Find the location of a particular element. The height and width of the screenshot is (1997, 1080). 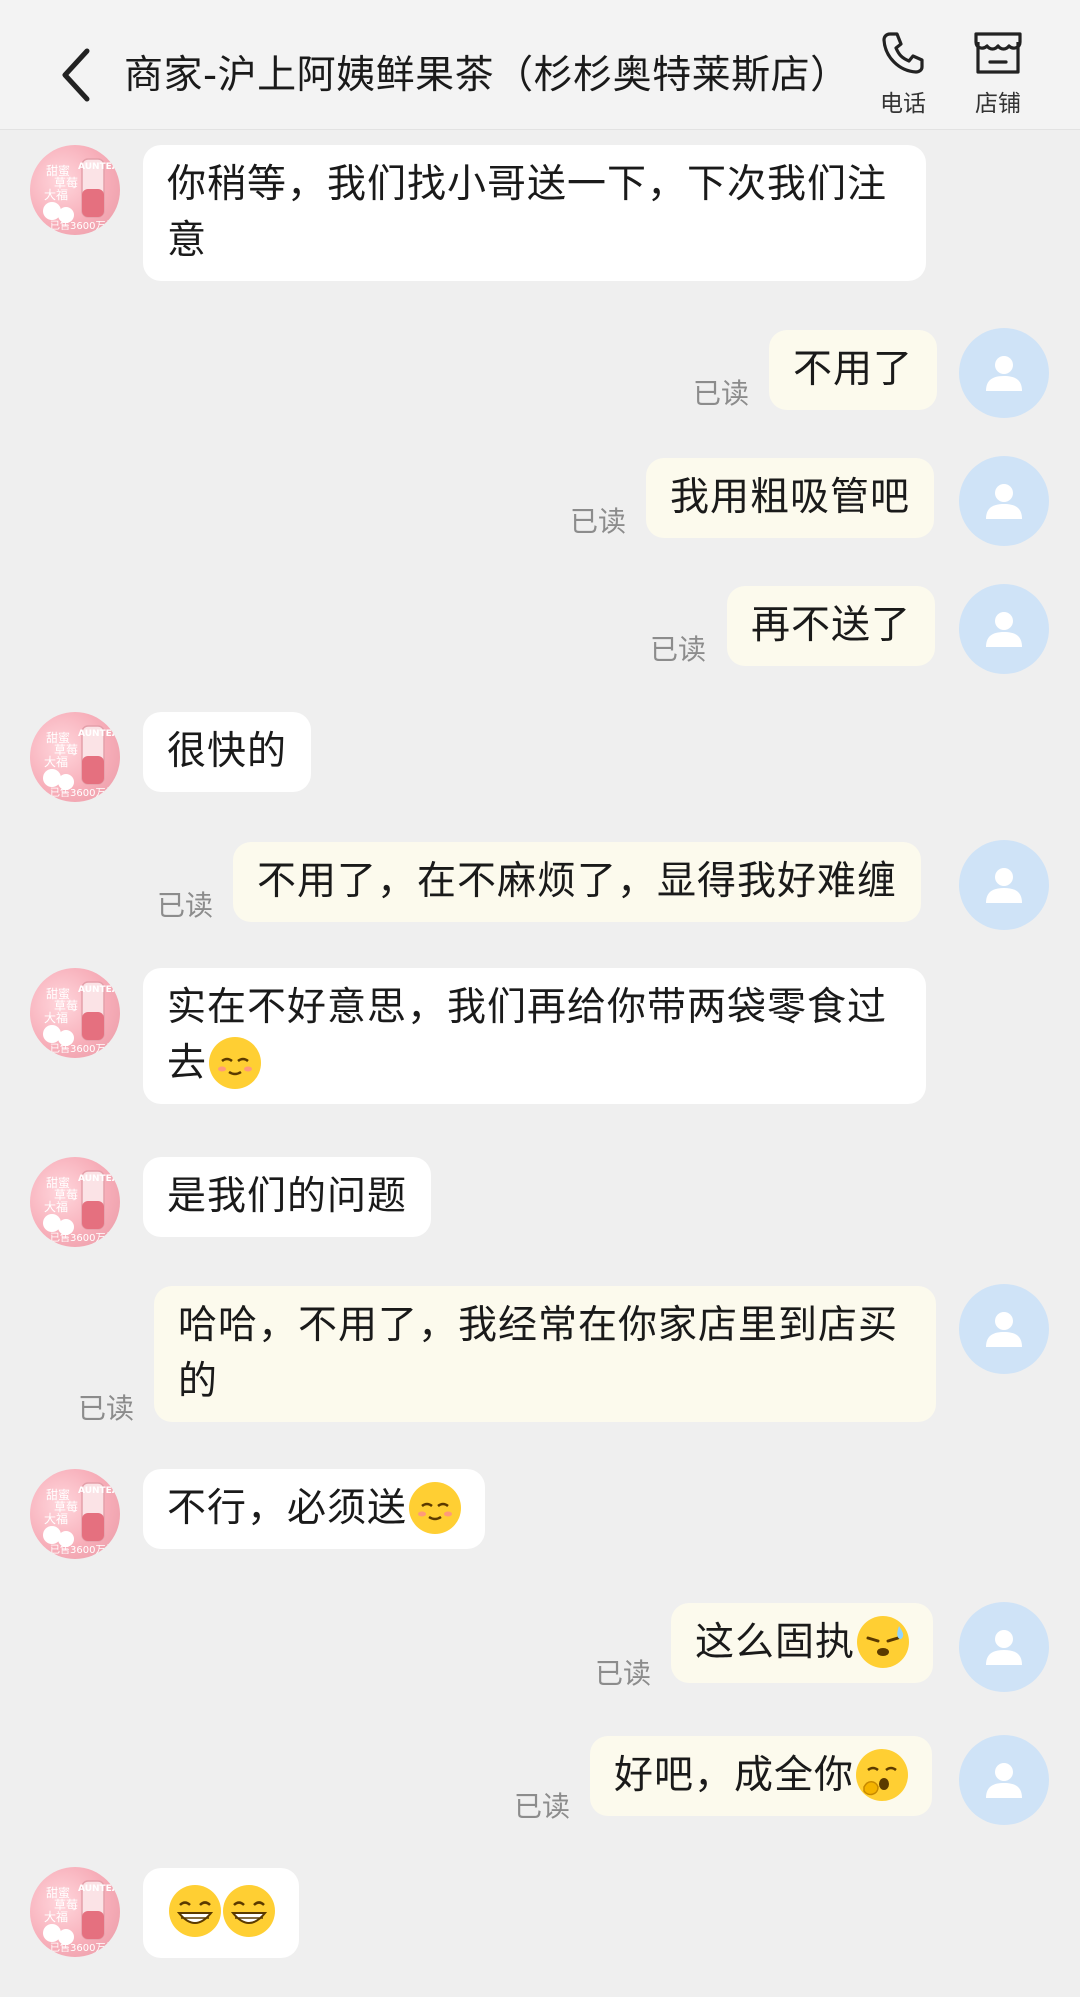

message-text: 不行，必须送 is located at coordinates (287, 1508).